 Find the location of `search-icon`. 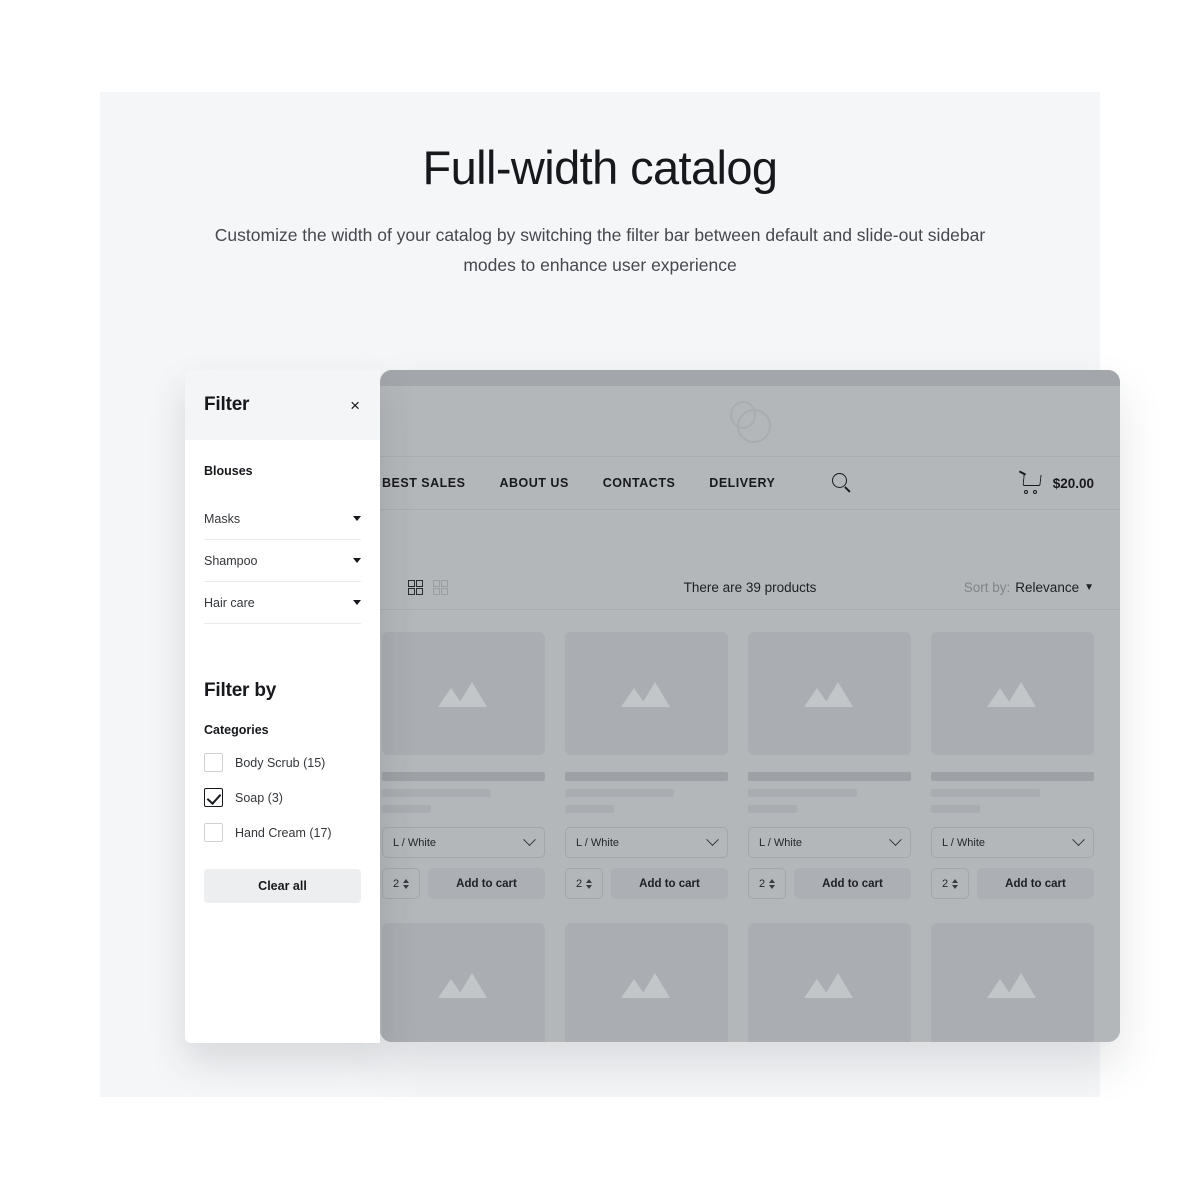

search-icon is located at coordinates (842, 483).